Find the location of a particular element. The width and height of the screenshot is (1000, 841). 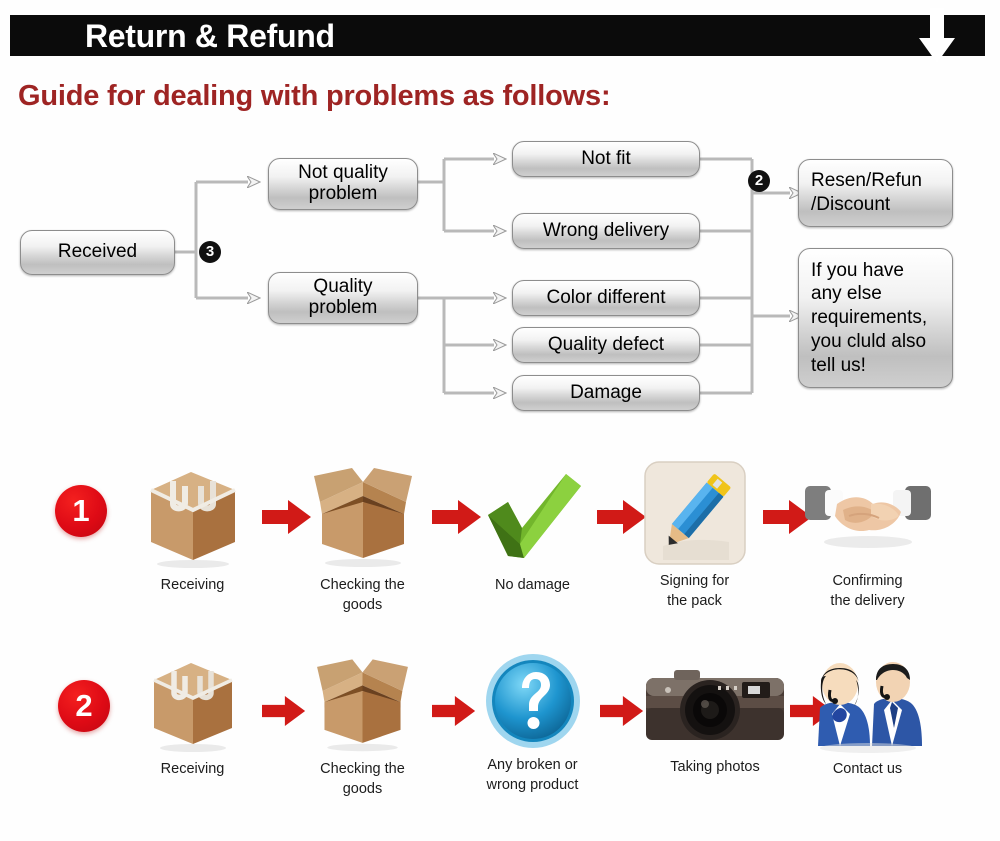

flow-box-label: Resen/Refun /Discount is located at coordinates (866, 192).